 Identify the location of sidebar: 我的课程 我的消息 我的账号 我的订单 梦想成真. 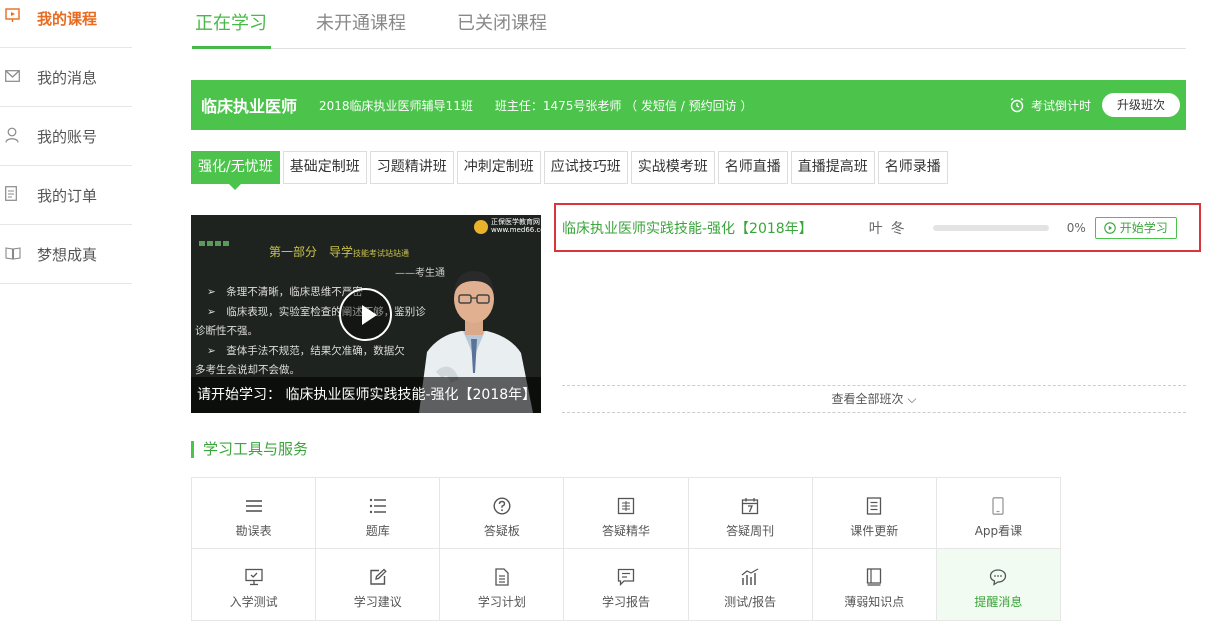
(66, 142).